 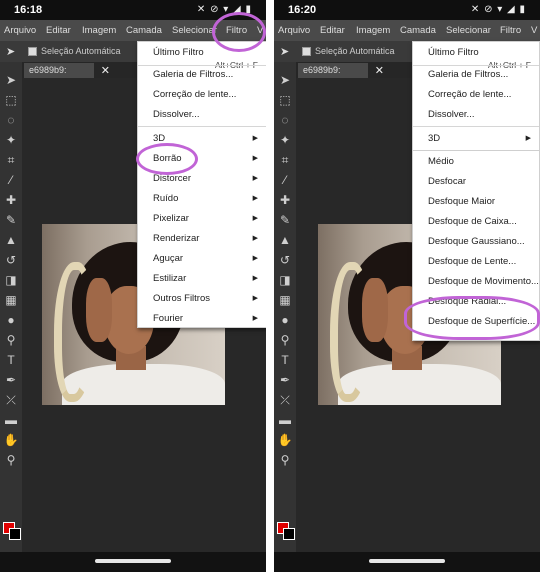 What do you see at coordinates (202, 259) in the screenshot?
I see `menu-item-sharpen: Aguçar ▶` at bounding box center [202, 259].